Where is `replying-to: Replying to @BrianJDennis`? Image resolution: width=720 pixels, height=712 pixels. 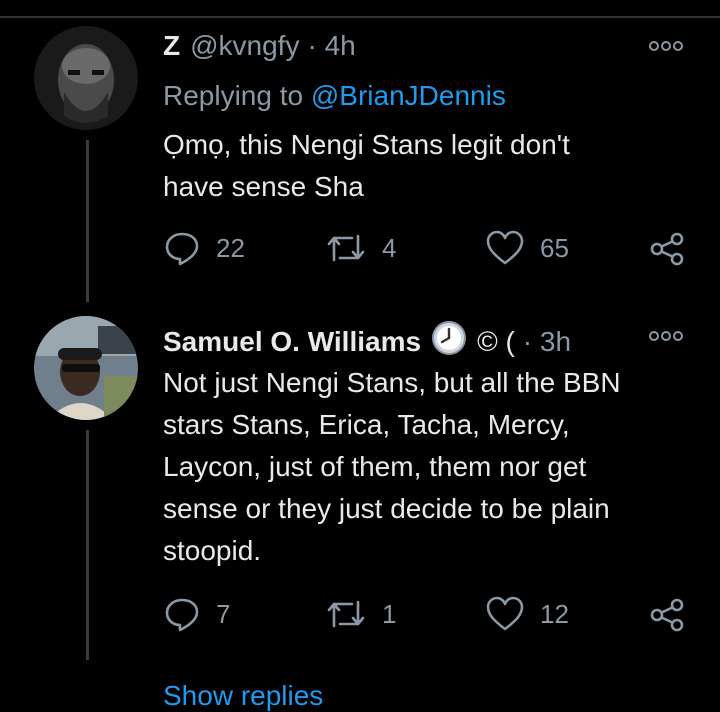
replying-to: Replying to @BrianJDennis is located at coordinates (334, 96).